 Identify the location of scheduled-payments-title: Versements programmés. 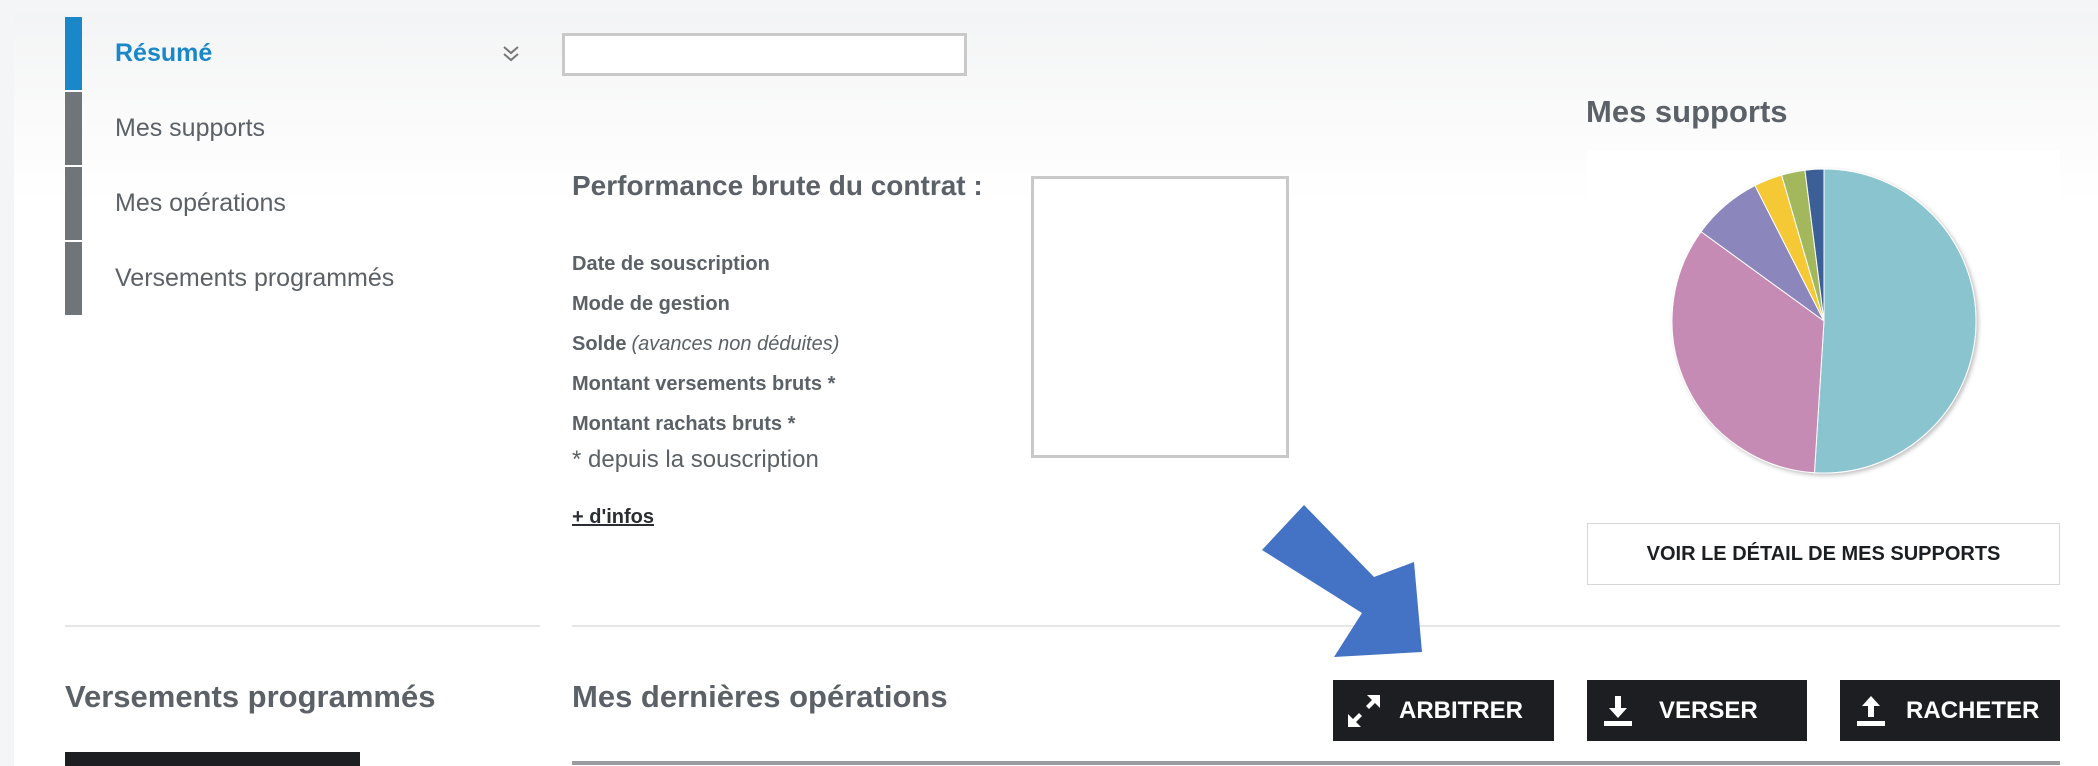
(250, 696).